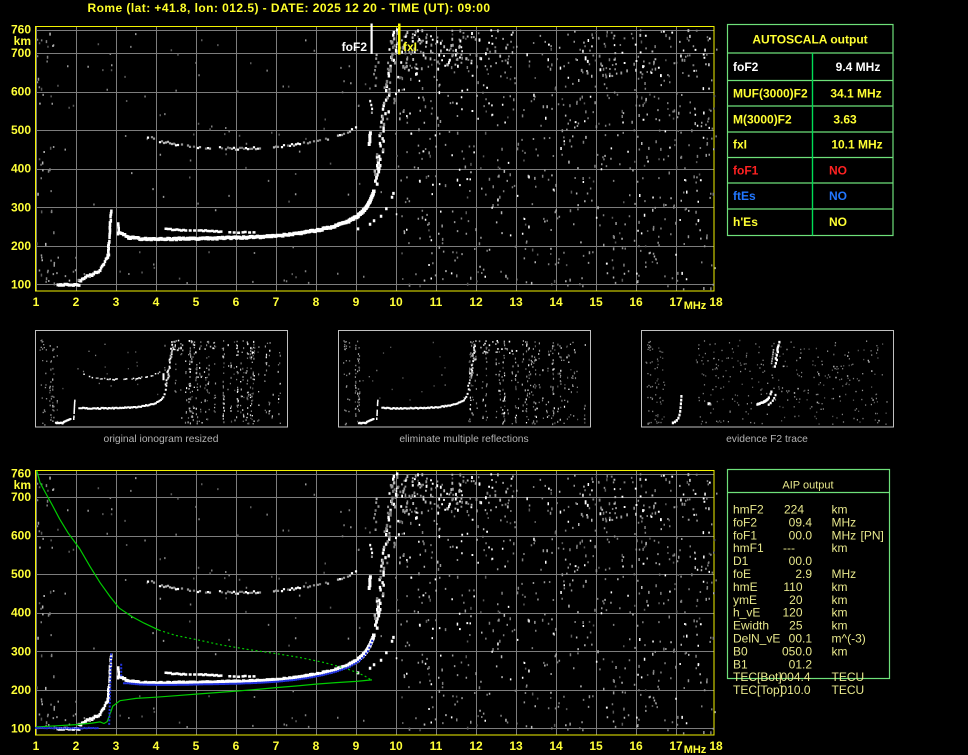  What do you see at coordinates (758, 690) in the screenshot?
I see `svg-text: TEC[Top]` at bounding box center [758, 690].